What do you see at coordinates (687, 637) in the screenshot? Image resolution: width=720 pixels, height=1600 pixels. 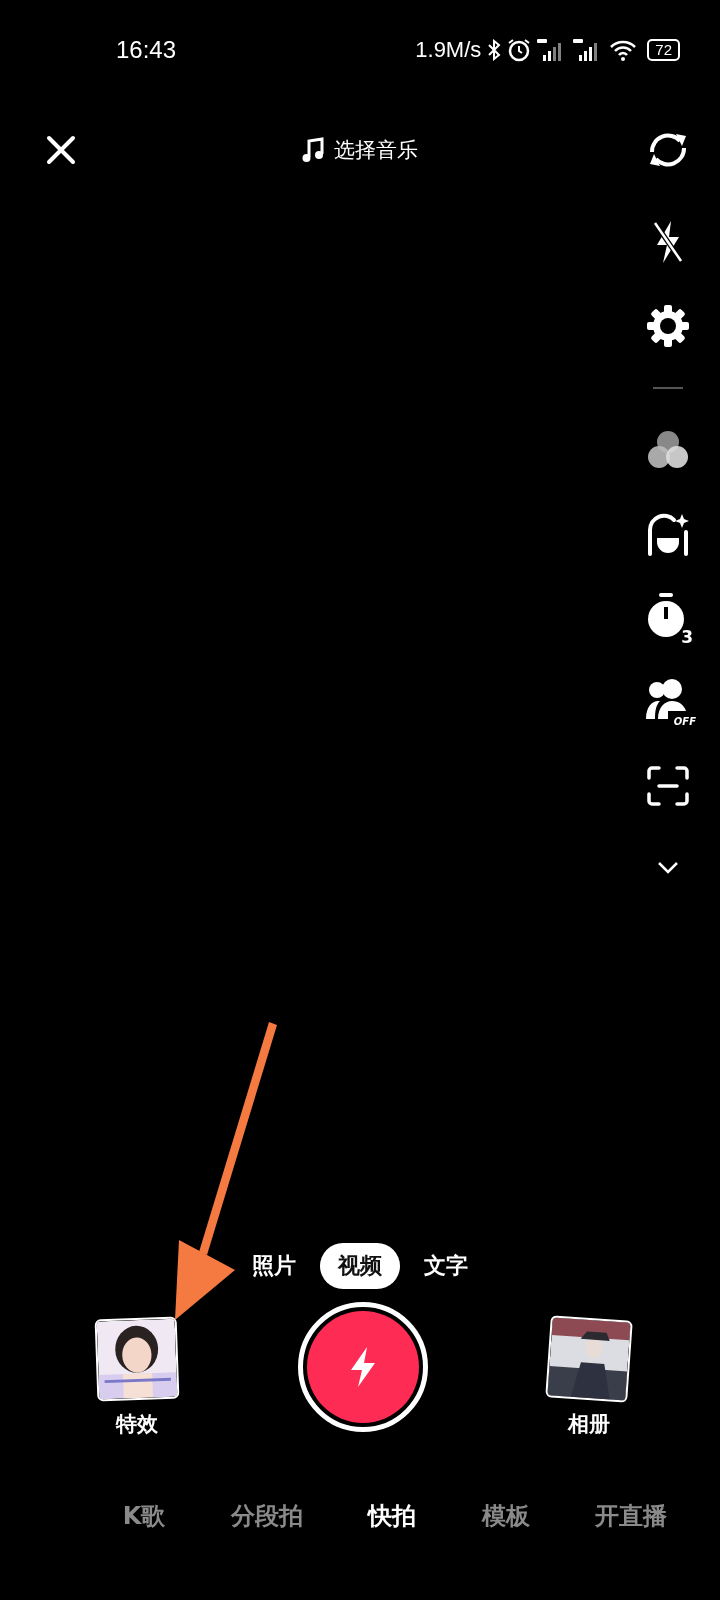 I see `timer-badge: 3` at bounding box center [687, 637].